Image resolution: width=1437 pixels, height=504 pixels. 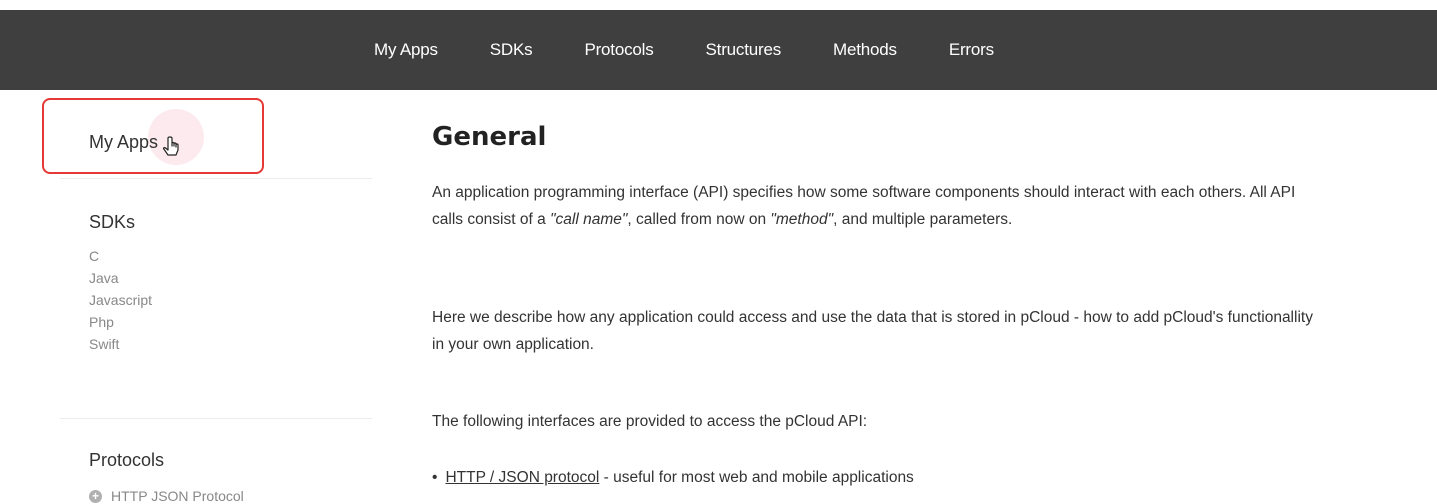 What do you see at coordinates (923, 219) in the screenshot?
I see `intro-text-c: , and multiple parameters.` at bounding box center [923, 219].